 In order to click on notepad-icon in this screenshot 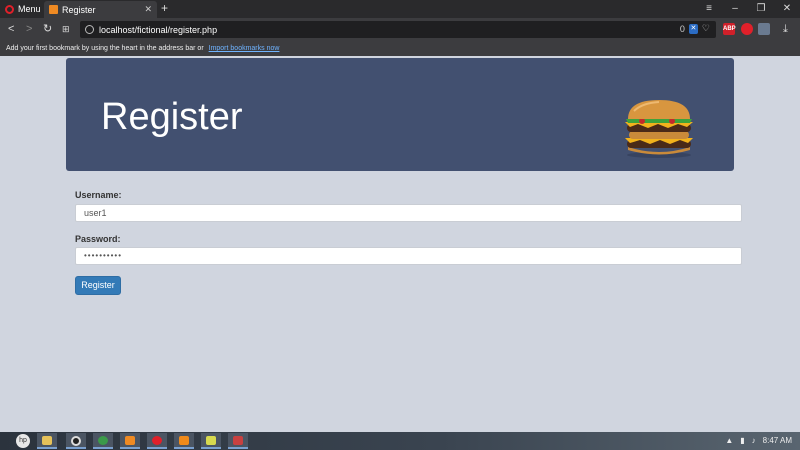, I will do `click(211, 441)`.